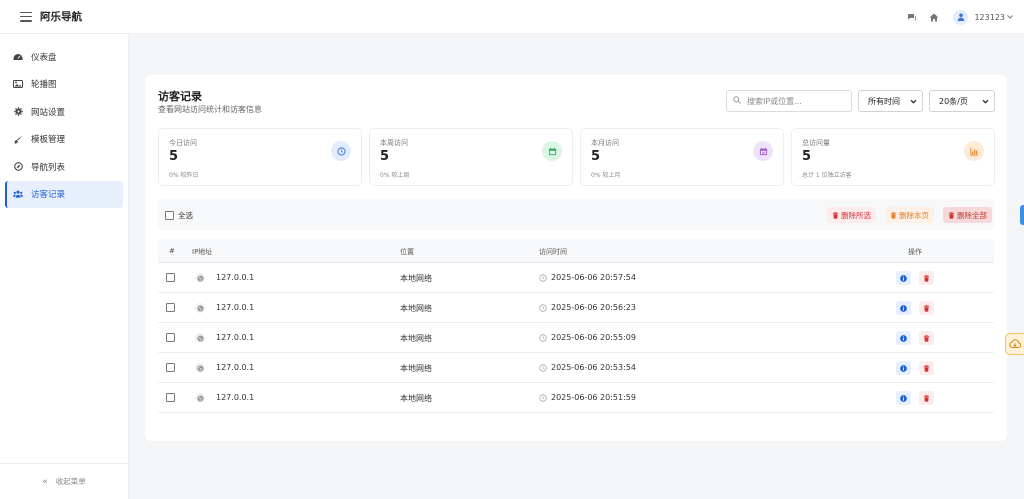 The width and height of the screenshot is (1024, 499). I want to click on sidebar-item-visitor-logs: 访客记录, so click(64, 194).